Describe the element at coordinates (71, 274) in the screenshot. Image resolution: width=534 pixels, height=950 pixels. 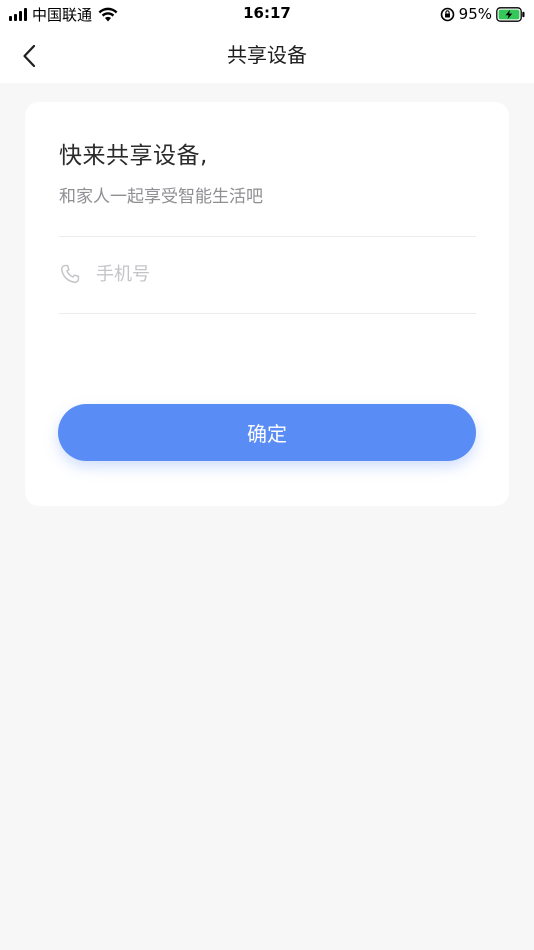
I see `phone-icon` at that location.